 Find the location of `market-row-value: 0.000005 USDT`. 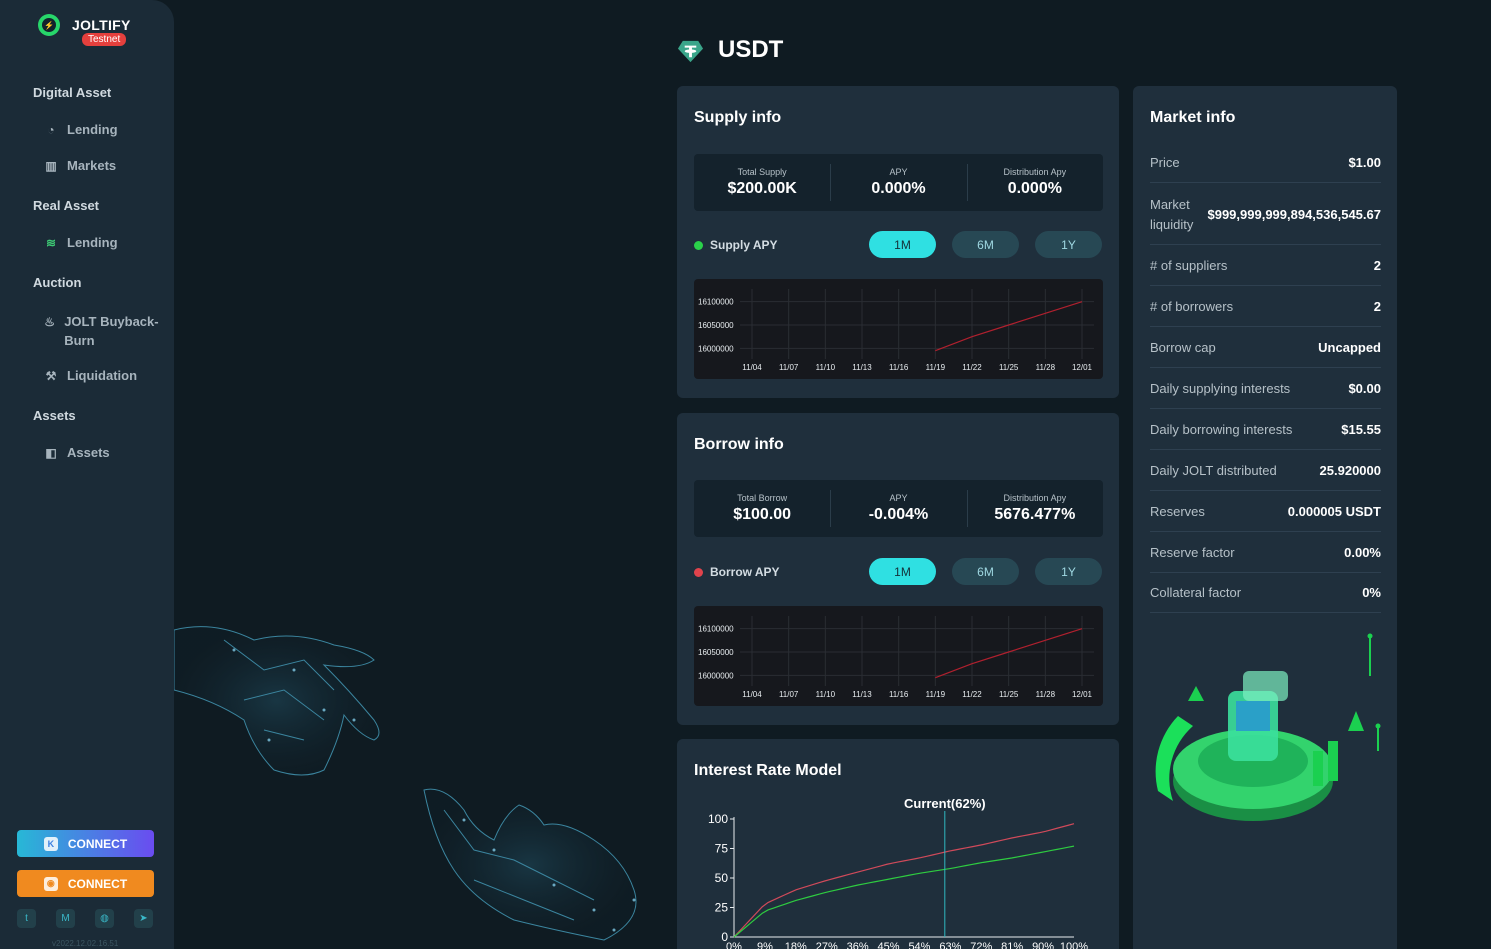

market-row-value: 0.000005 USDT is located at coordinates (1334, 511).